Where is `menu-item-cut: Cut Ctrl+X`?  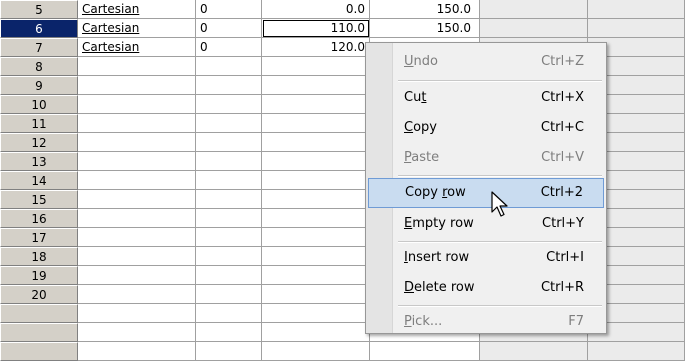
menu-item-cut: Cut Ctrl+X is located at coordinates (486, 98).